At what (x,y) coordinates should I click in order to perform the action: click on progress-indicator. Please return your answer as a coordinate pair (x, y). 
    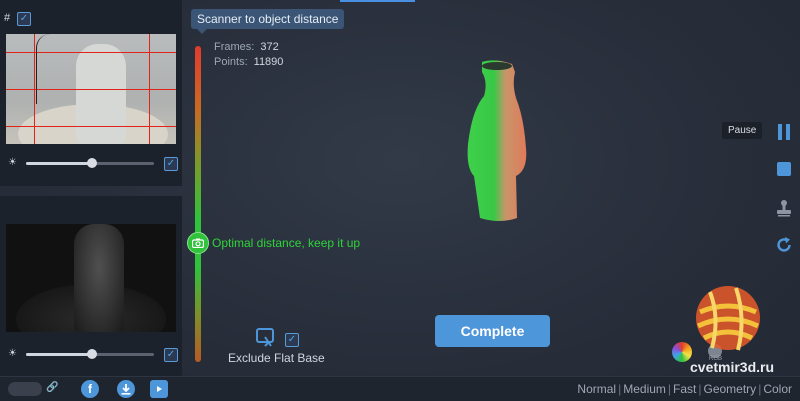
    Looking at the image, I should click on (377, 1).